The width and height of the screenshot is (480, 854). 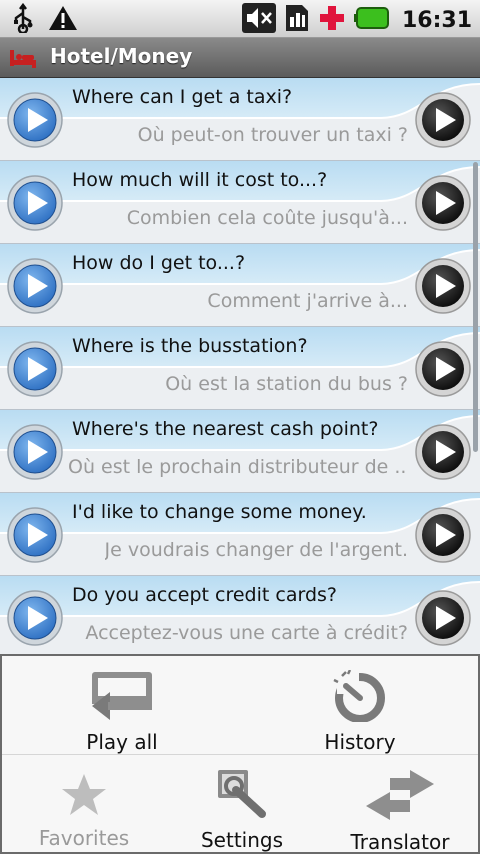 I want to click on sim-icon, so click(x=297, y=20).